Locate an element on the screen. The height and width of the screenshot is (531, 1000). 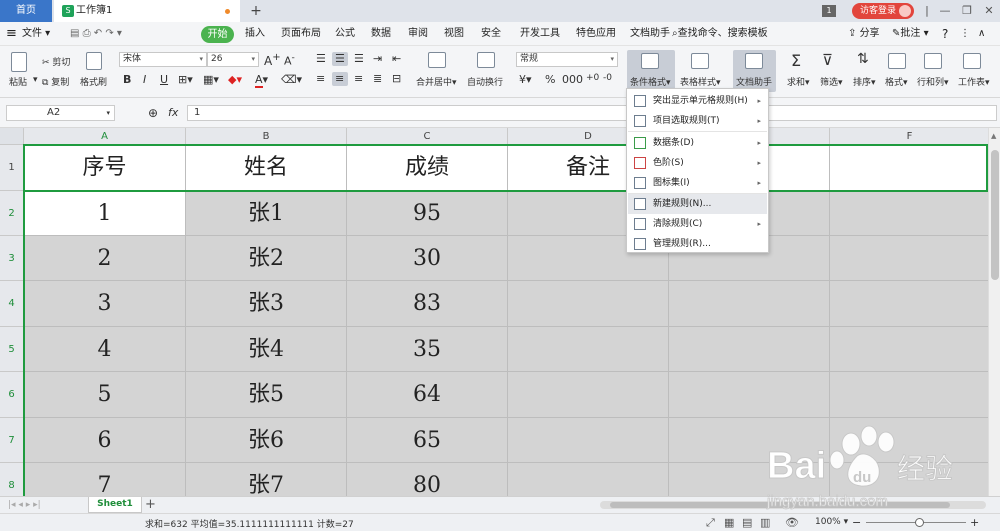
worksheet-icon is located at coordinates (972, 61).